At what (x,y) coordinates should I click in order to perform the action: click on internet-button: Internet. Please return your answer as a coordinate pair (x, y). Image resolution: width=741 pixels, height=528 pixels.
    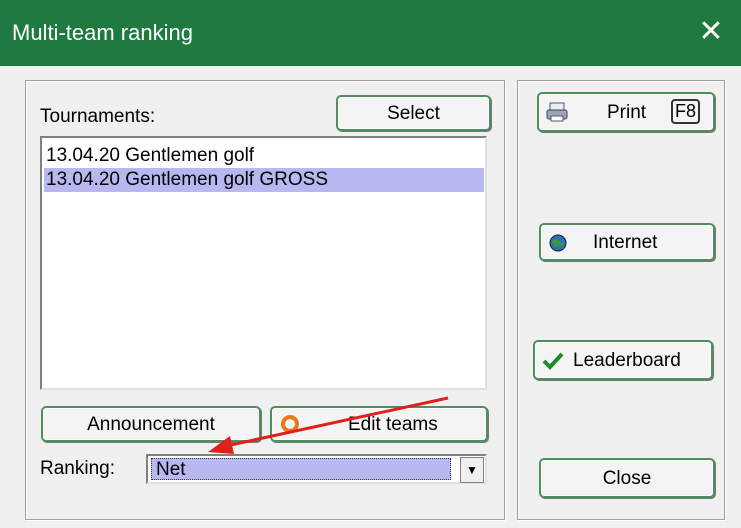
    Looking at the image, I should click on (627, 242).